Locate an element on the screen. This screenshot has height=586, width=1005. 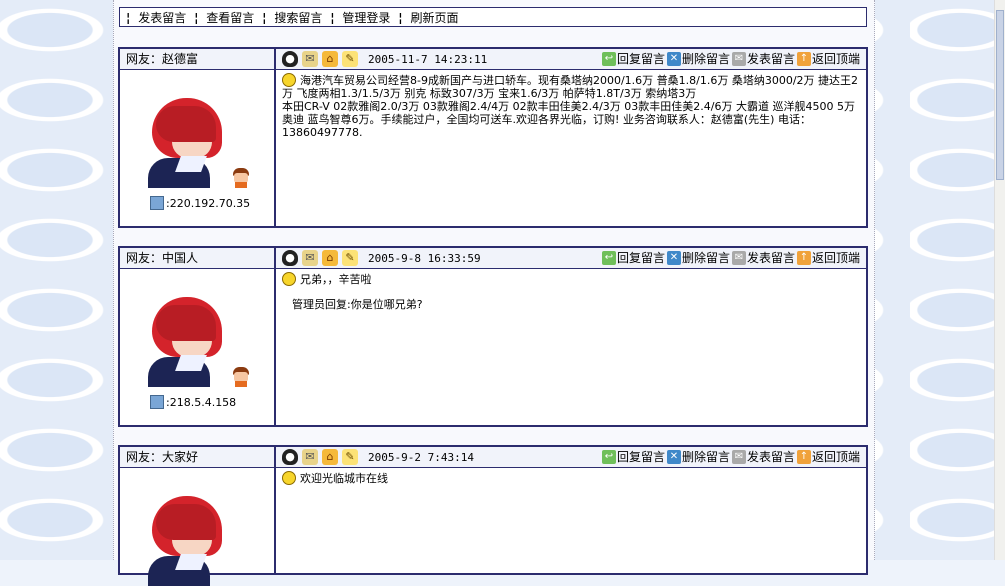
nav-admin-login: 管理登录 is located at coordinates (366, 18).